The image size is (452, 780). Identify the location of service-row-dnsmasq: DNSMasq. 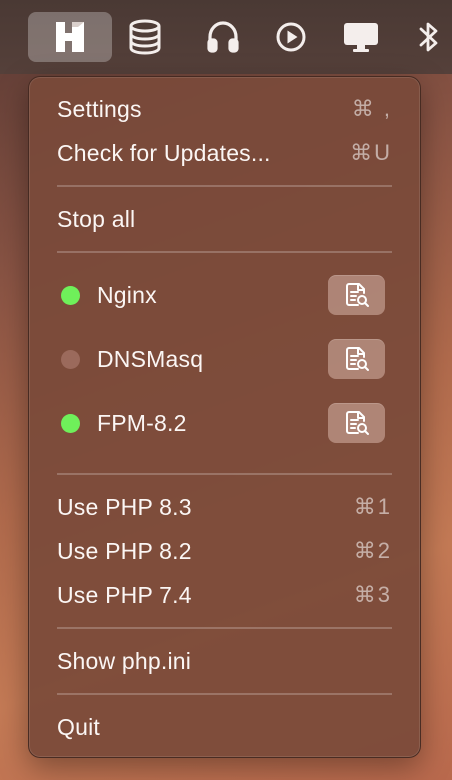
(224, 359).